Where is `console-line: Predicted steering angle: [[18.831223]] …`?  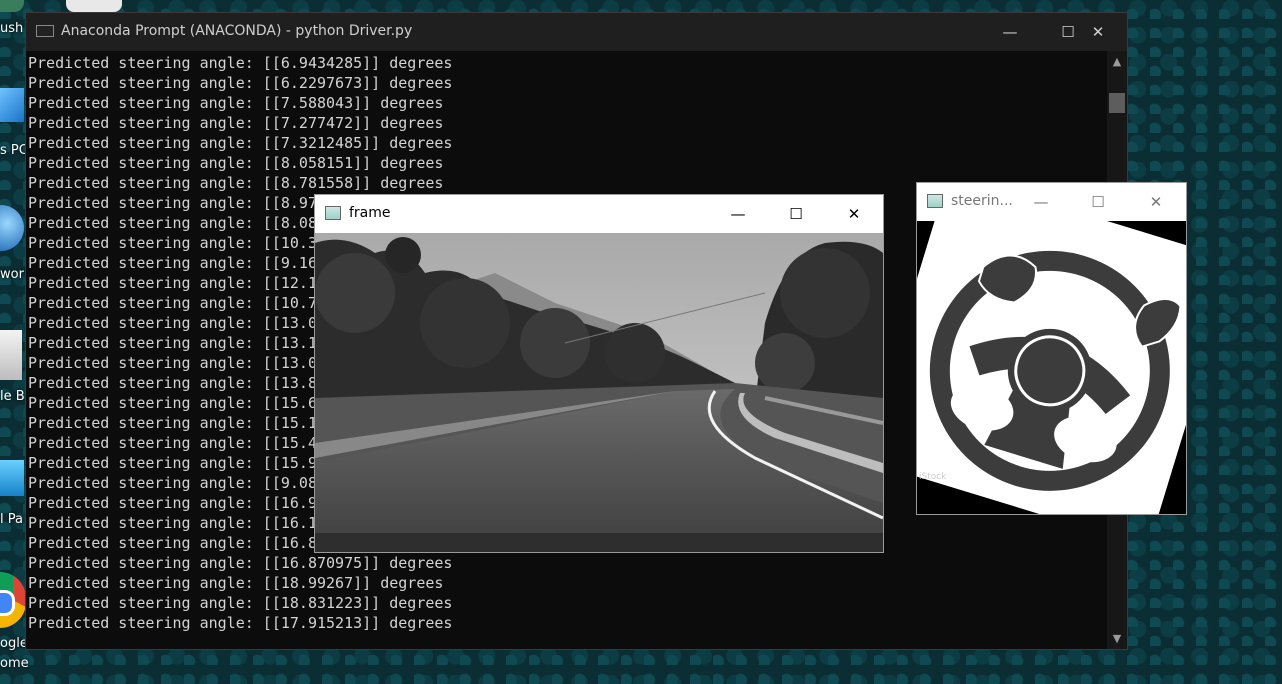
console-line: Predicted steering angle: [[18.831223]] … is located at coordinates (240, 603).